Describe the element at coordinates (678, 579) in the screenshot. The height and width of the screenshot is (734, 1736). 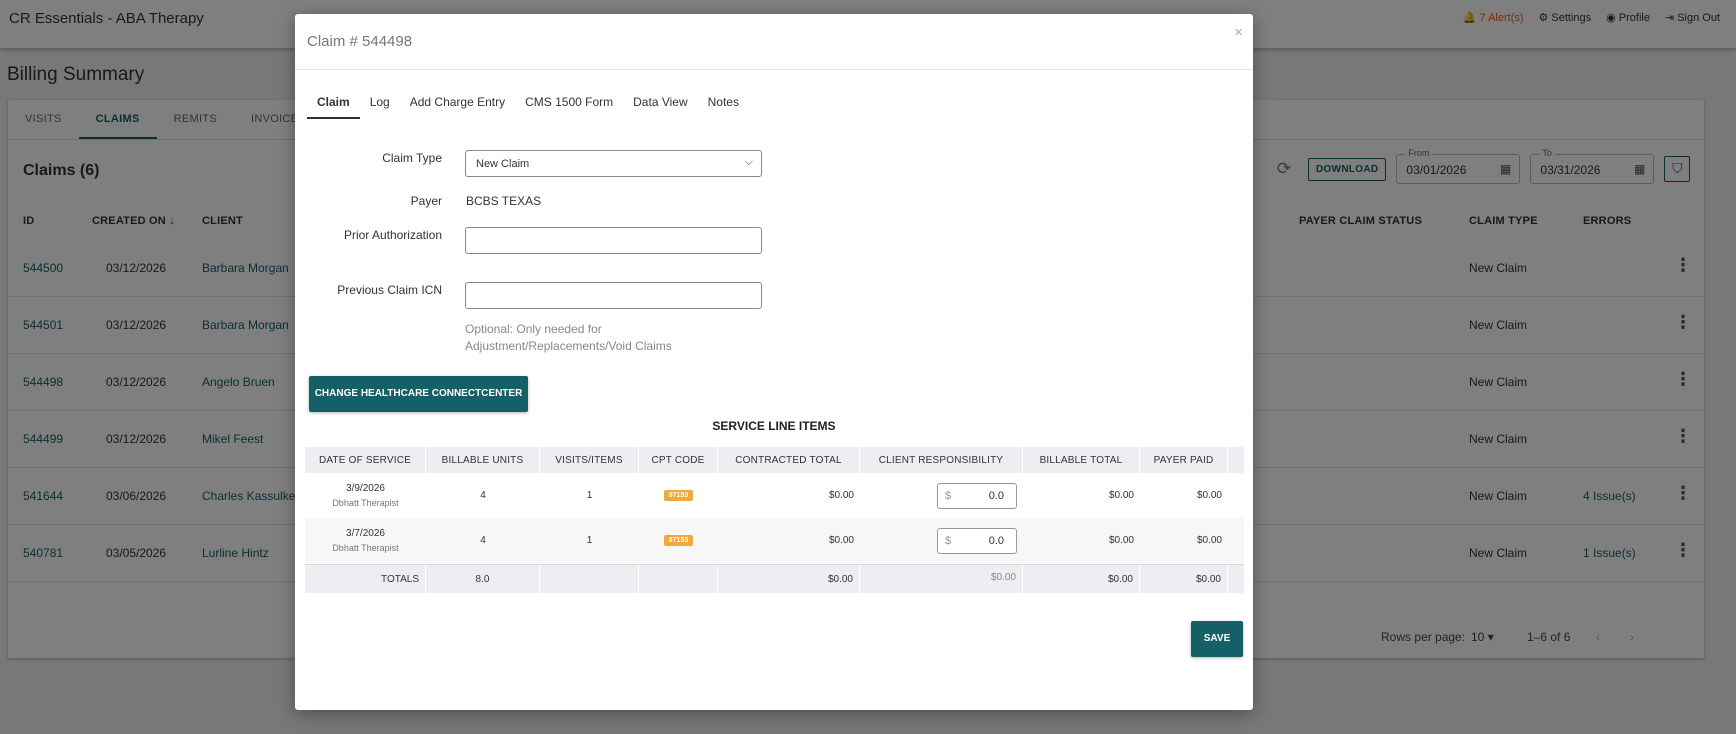
I see `totals-cpt` at that location.